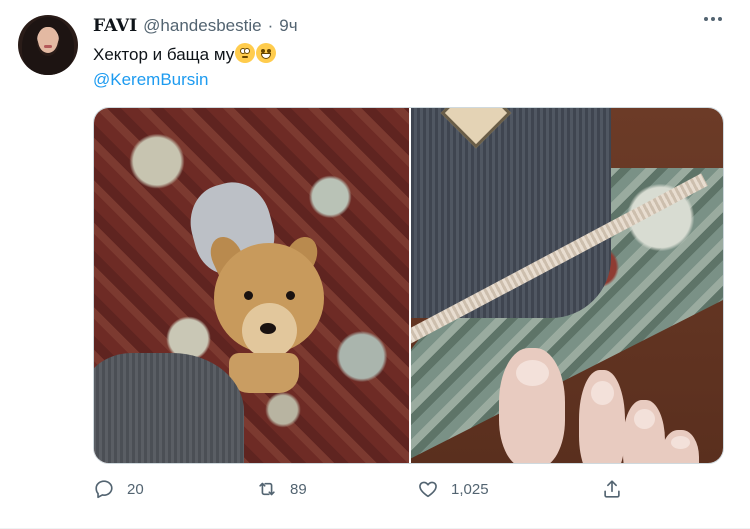 The image size is (750, 529). I want to click on couch-arm, so click(169, 408).